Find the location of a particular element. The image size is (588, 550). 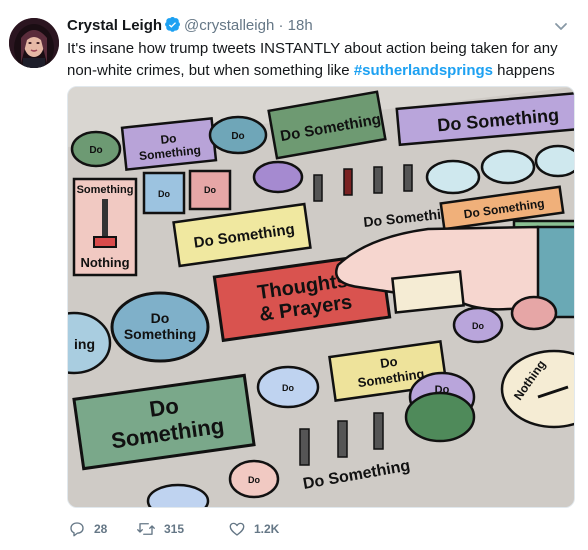

button-blue-small: Do is located at coordinates (164, 193).